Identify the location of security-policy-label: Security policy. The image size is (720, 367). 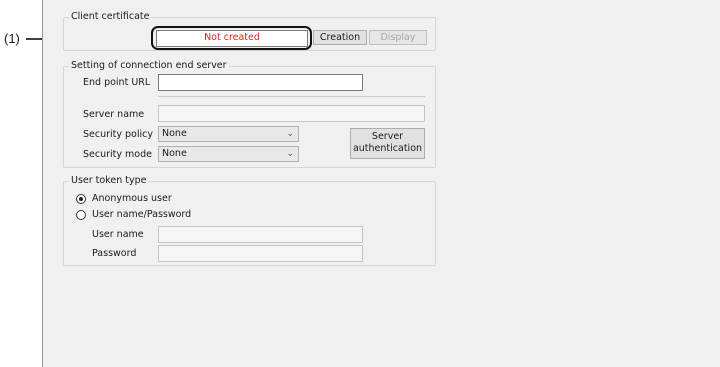
(118, 134).